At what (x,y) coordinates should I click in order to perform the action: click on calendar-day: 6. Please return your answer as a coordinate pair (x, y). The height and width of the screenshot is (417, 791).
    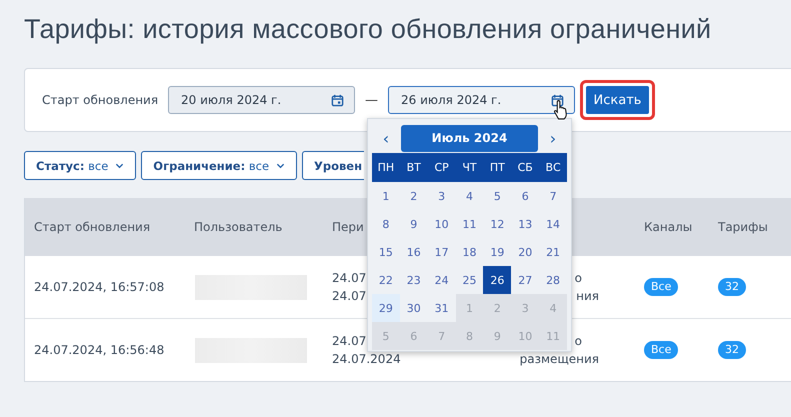
    Looking at the image, I should click on (525, 196).